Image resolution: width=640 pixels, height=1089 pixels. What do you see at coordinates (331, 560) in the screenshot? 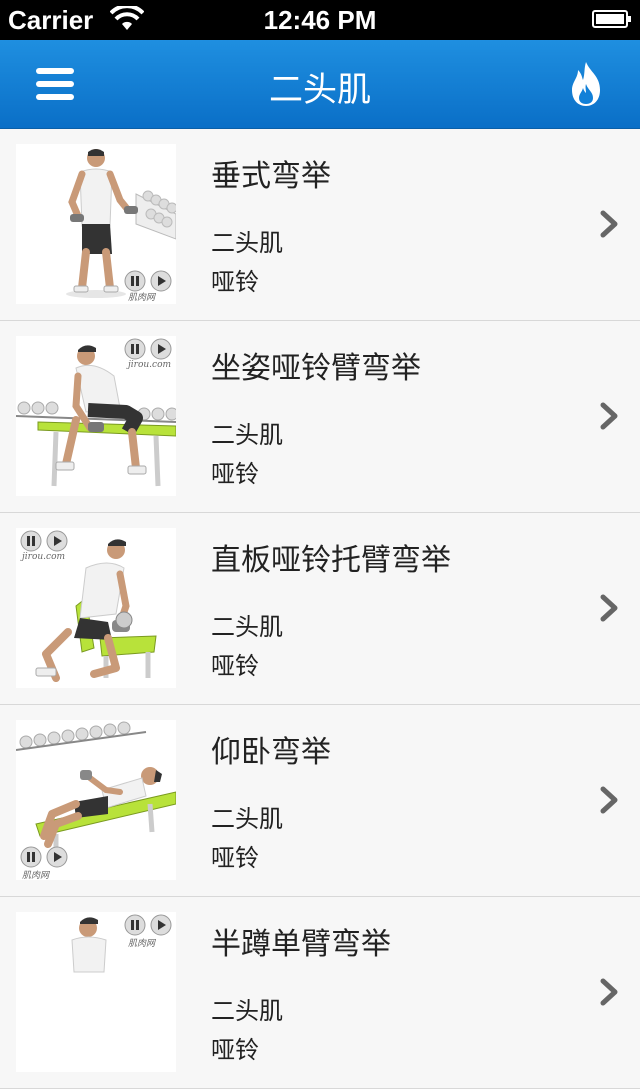
I see `exercise-name: 直板哑铃托臂弯举` at bounding box center [331, 560].